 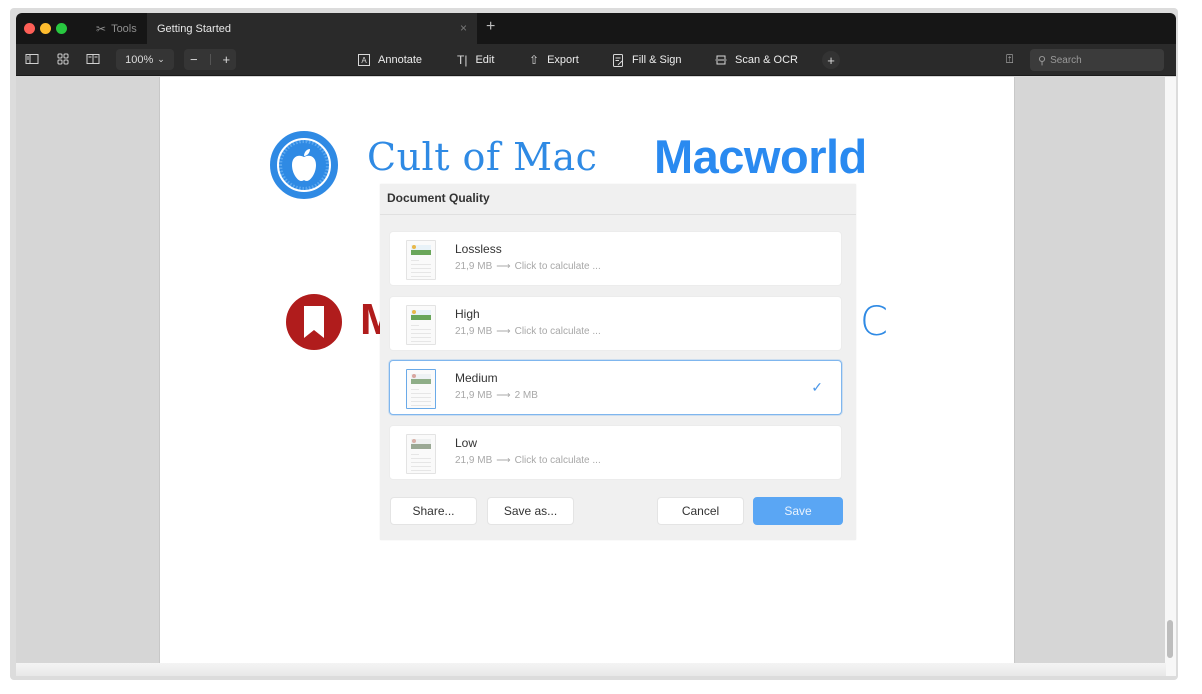 I want to click on search-input: ⚲ Search, so click(x=1097, y=60).